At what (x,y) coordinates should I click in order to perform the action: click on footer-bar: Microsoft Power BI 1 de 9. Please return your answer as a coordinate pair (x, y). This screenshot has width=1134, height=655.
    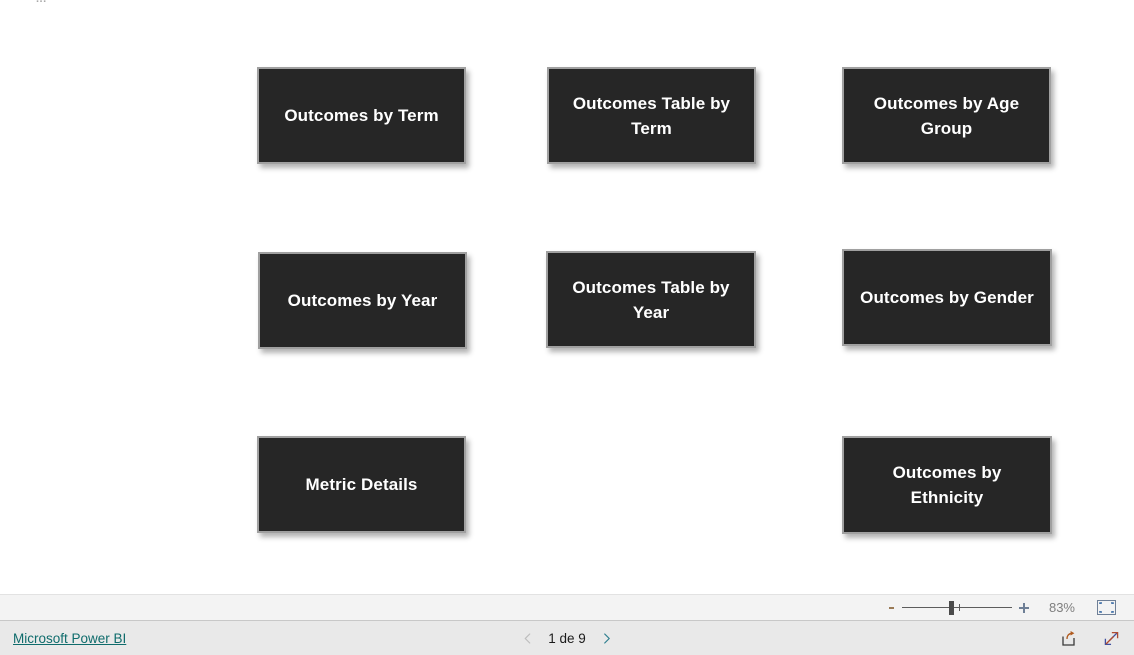
    Looking at the image, I should click on (567, 638).